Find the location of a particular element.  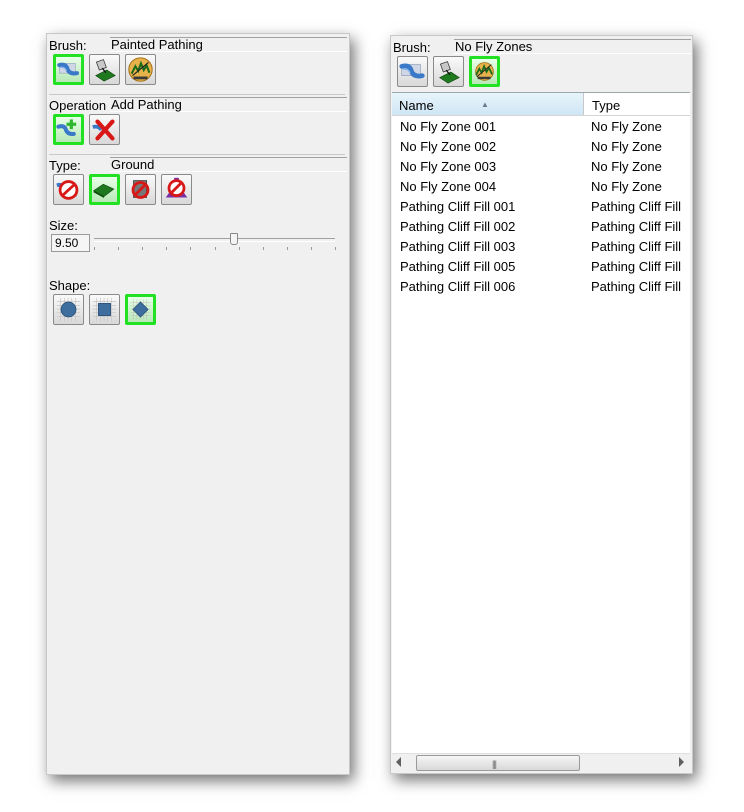

square-shape-icon is located at coordinates (104, 309).